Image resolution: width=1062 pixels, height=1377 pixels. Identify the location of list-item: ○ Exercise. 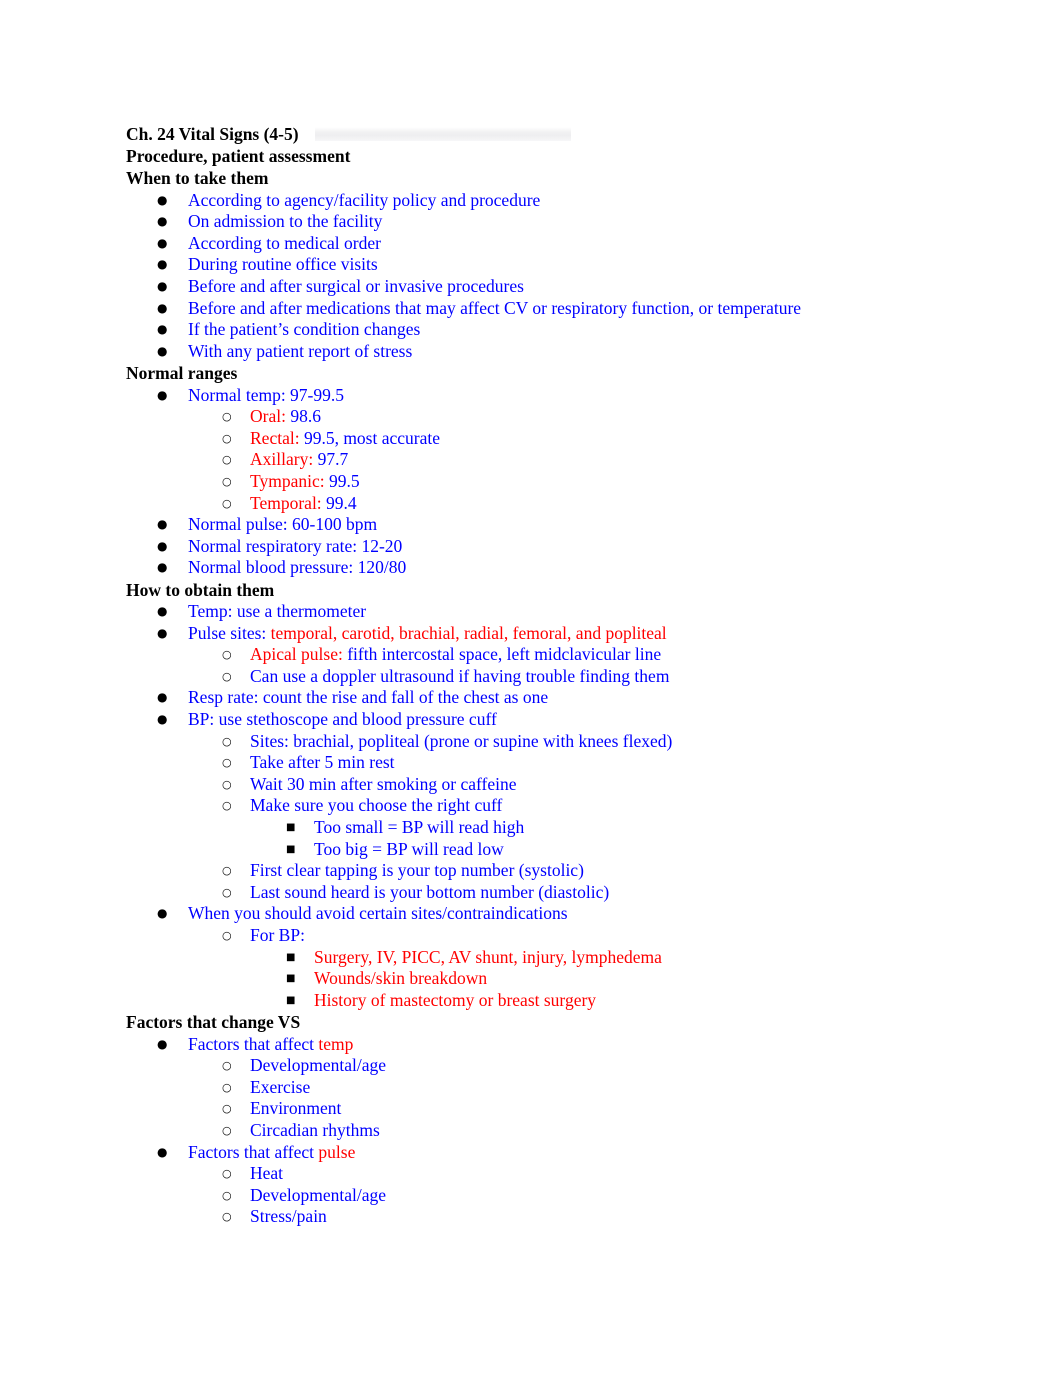
(526, 1088).